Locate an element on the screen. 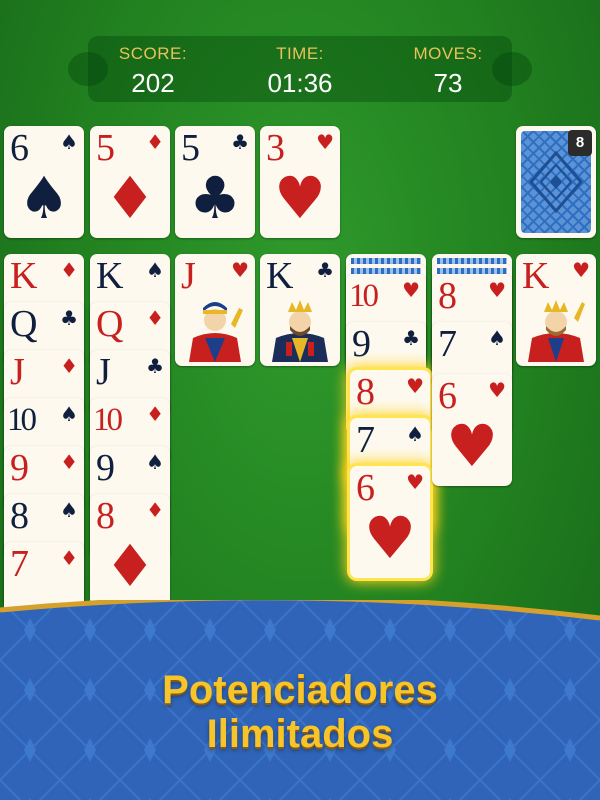  time-label: TIME: is located at coordinates (300, 53).